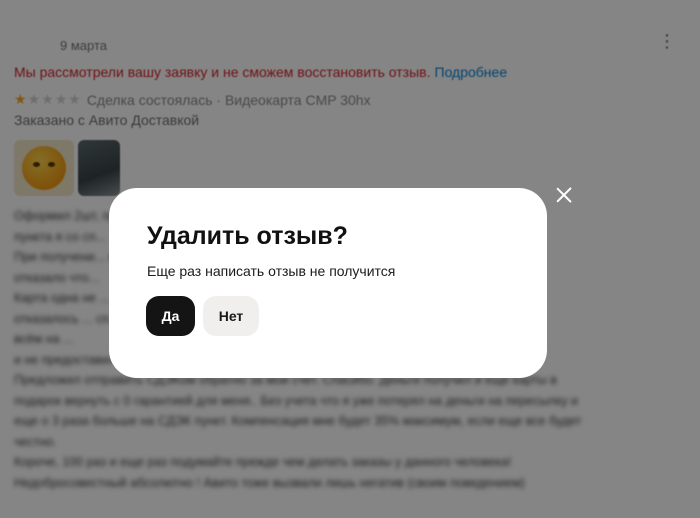 Image resolution: width=700 pixels, height=518 pixels. What do you see at coordinates (247, 236) in the screenshot?
I see `dialog-title: Удалить отзыв?` at bounding box center [247, 236].